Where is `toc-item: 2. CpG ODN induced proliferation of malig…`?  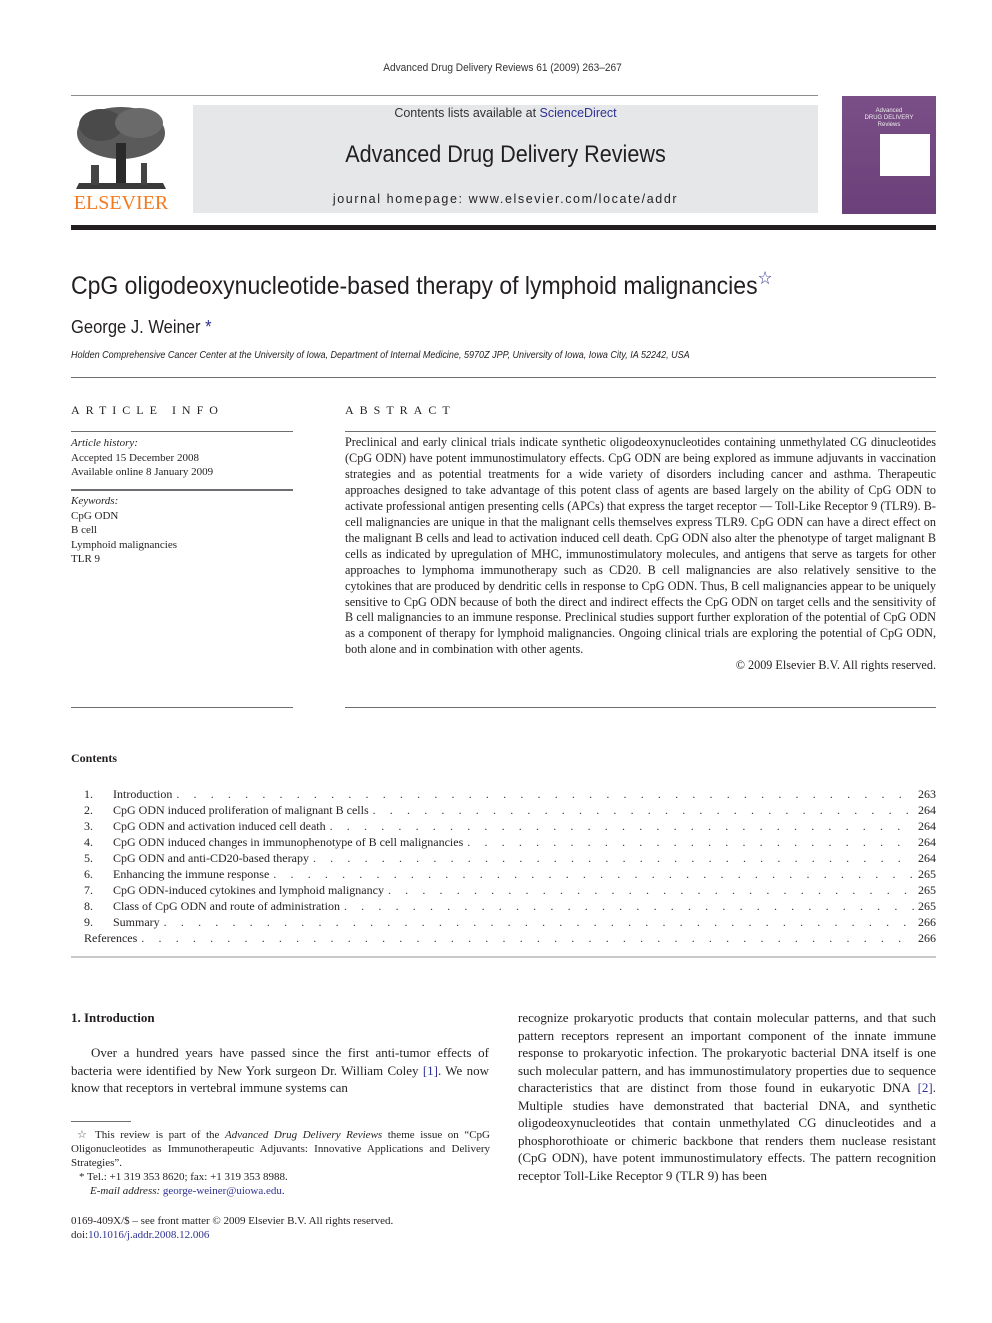
toc-item: 2. CpG ODN induced proliferation of malig… is located at coordinates (510, 810).